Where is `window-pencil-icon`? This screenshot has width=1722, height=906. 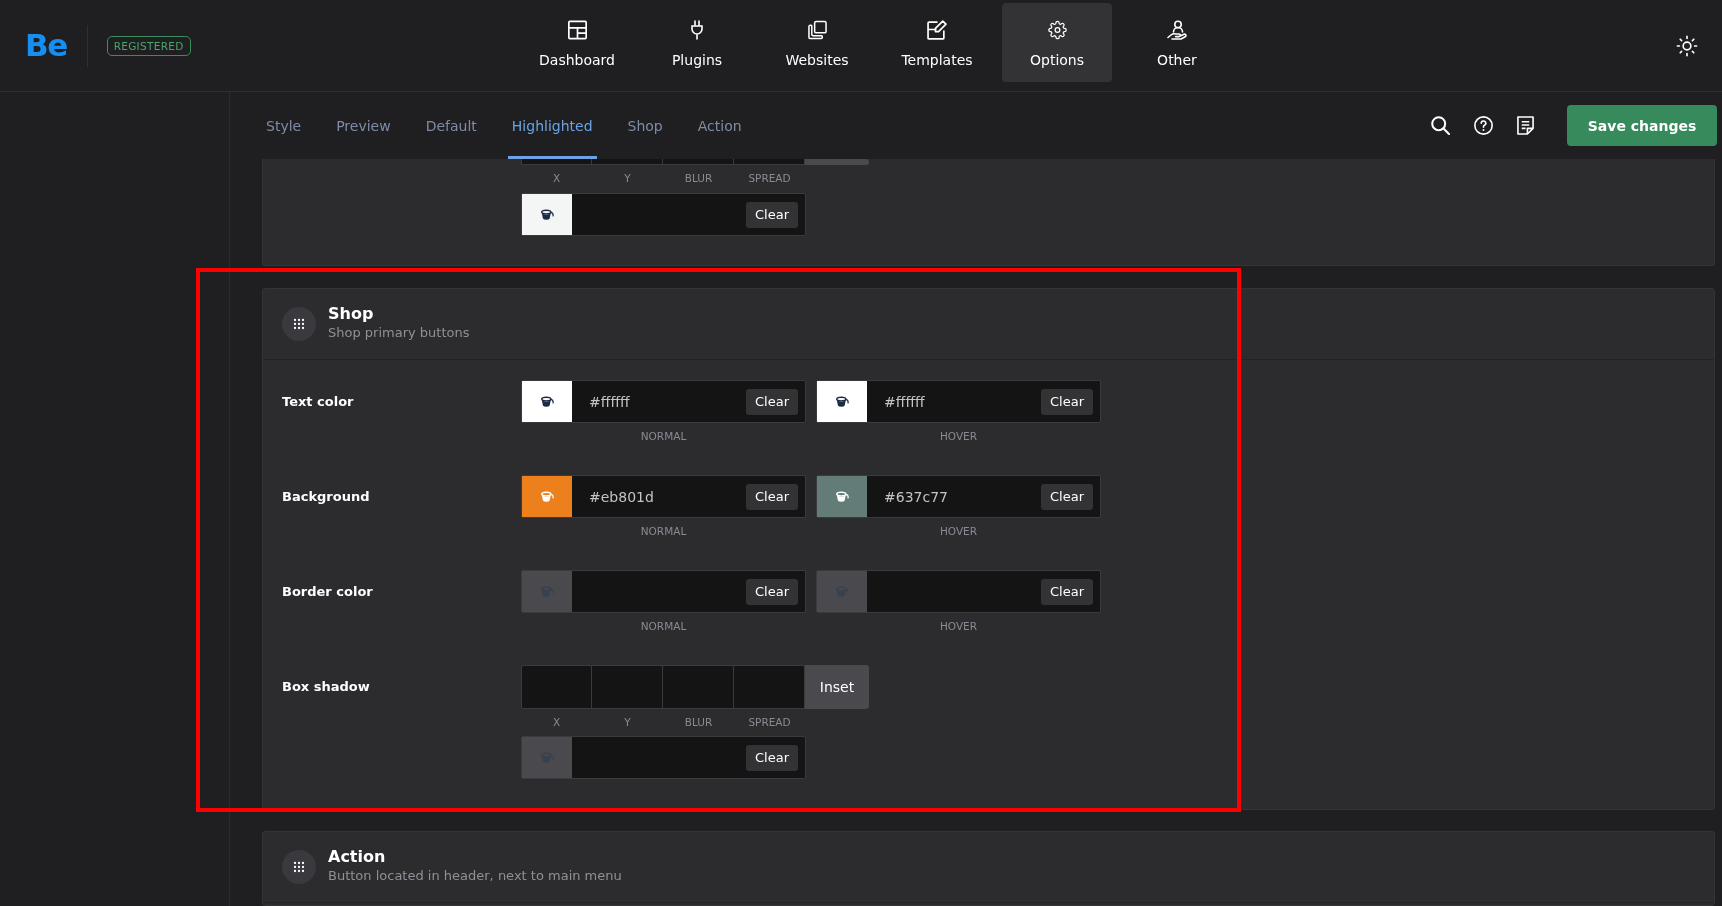
window-pencil-icon is located at coordinates (937, 30).